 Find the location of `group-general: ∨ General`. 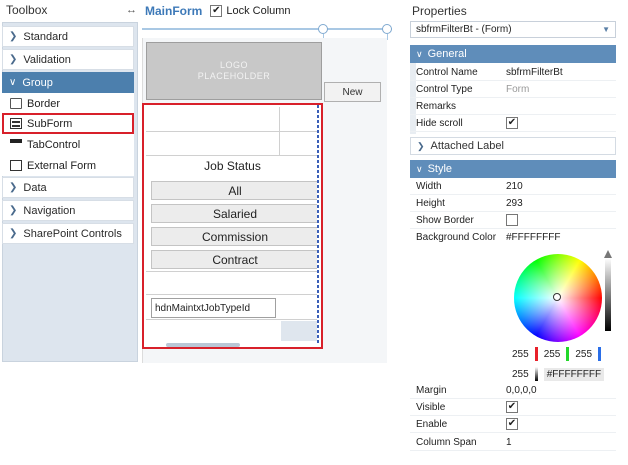

group-general: ∨ General is located at coordinates (513, 54).